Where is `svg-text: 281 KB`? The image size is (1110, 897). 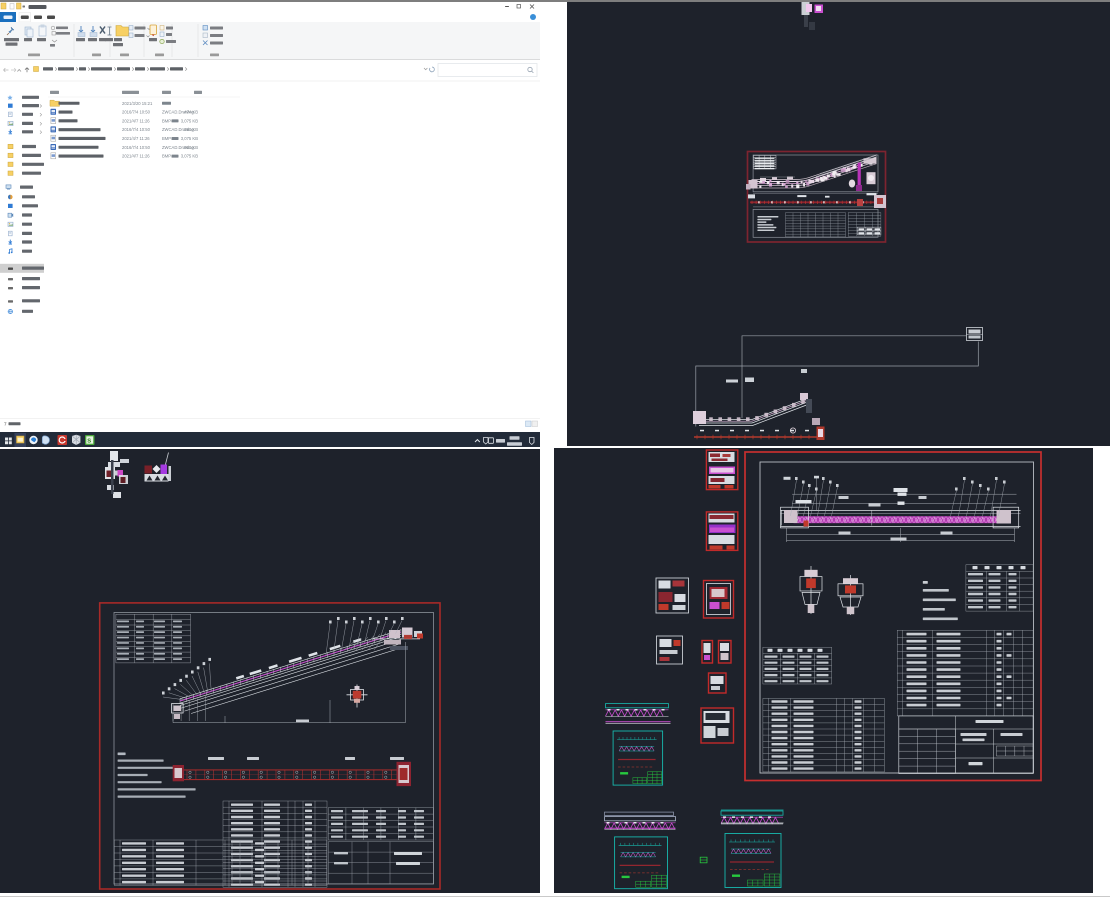 svg-text: 281 KB is located at coordinates (191, 129).